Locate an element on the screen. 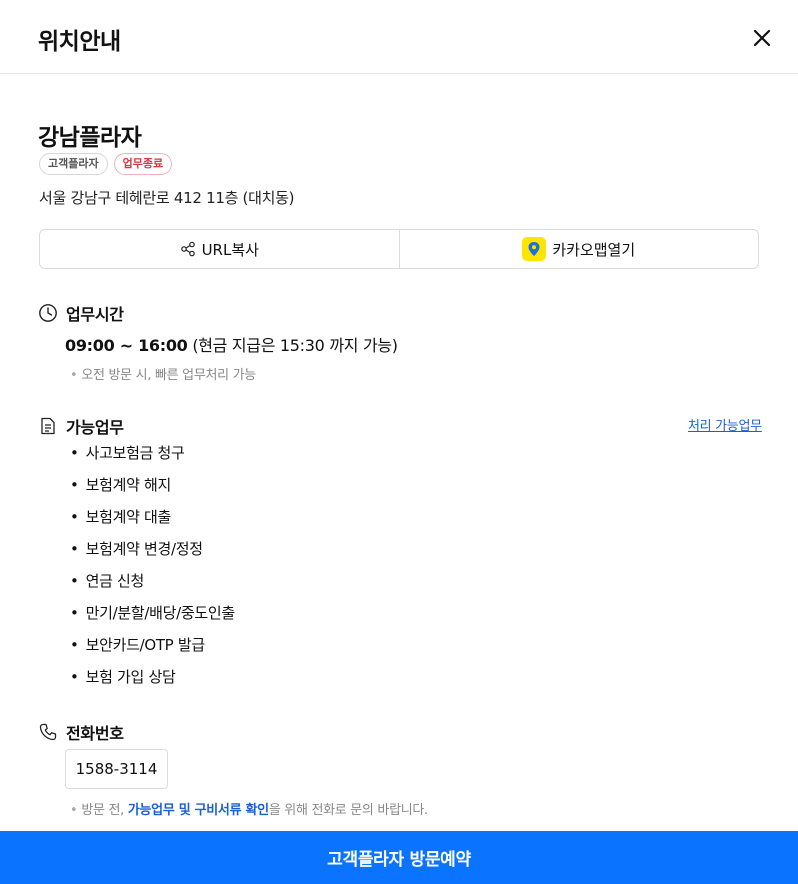  map-pin-icon is located at coordinates (534, 249).